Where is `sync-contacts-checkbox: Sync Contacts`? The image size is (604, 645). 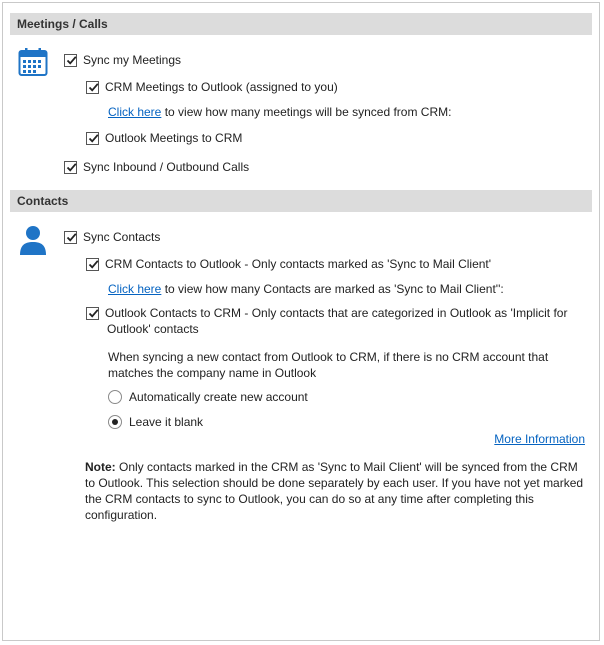
sync-contacts-checkbox: Sync Contacts is located at coordinates (112, 237).